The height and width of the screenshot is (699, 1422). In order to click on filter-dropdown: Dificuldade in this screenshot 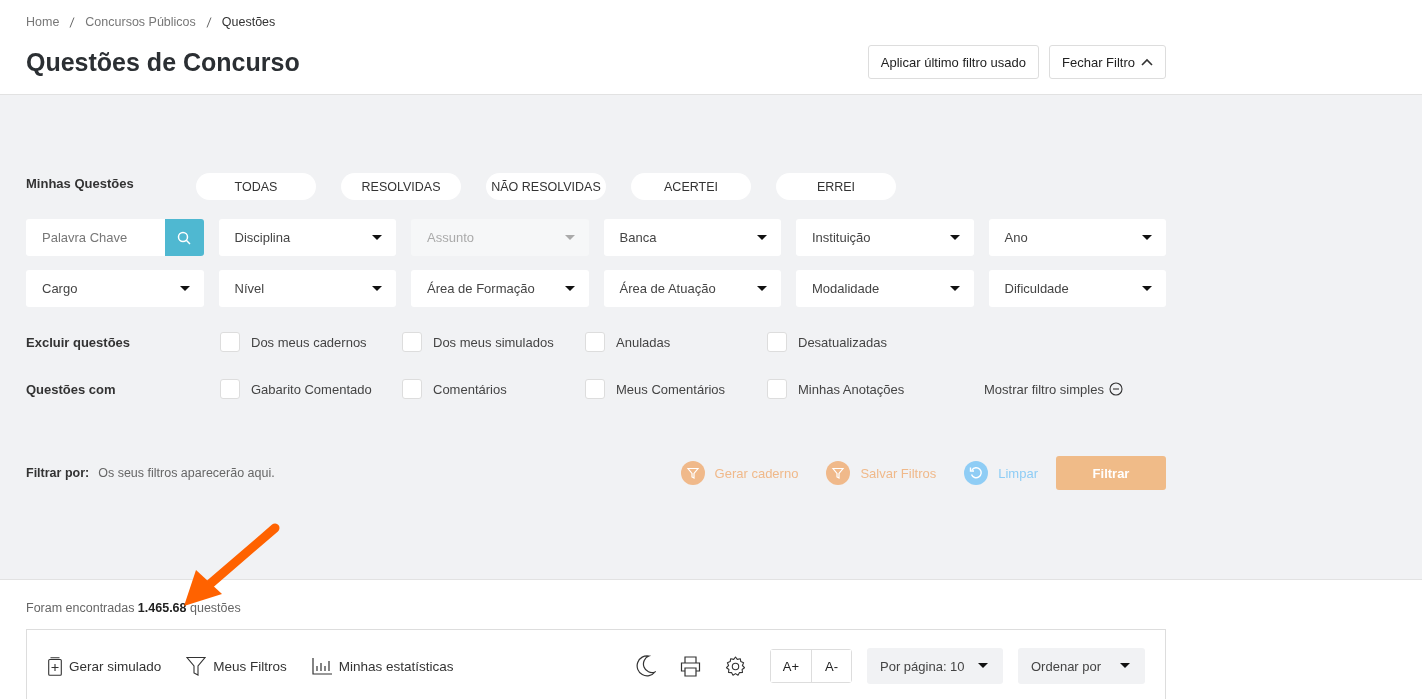, I will do `click(1077, 288)`.